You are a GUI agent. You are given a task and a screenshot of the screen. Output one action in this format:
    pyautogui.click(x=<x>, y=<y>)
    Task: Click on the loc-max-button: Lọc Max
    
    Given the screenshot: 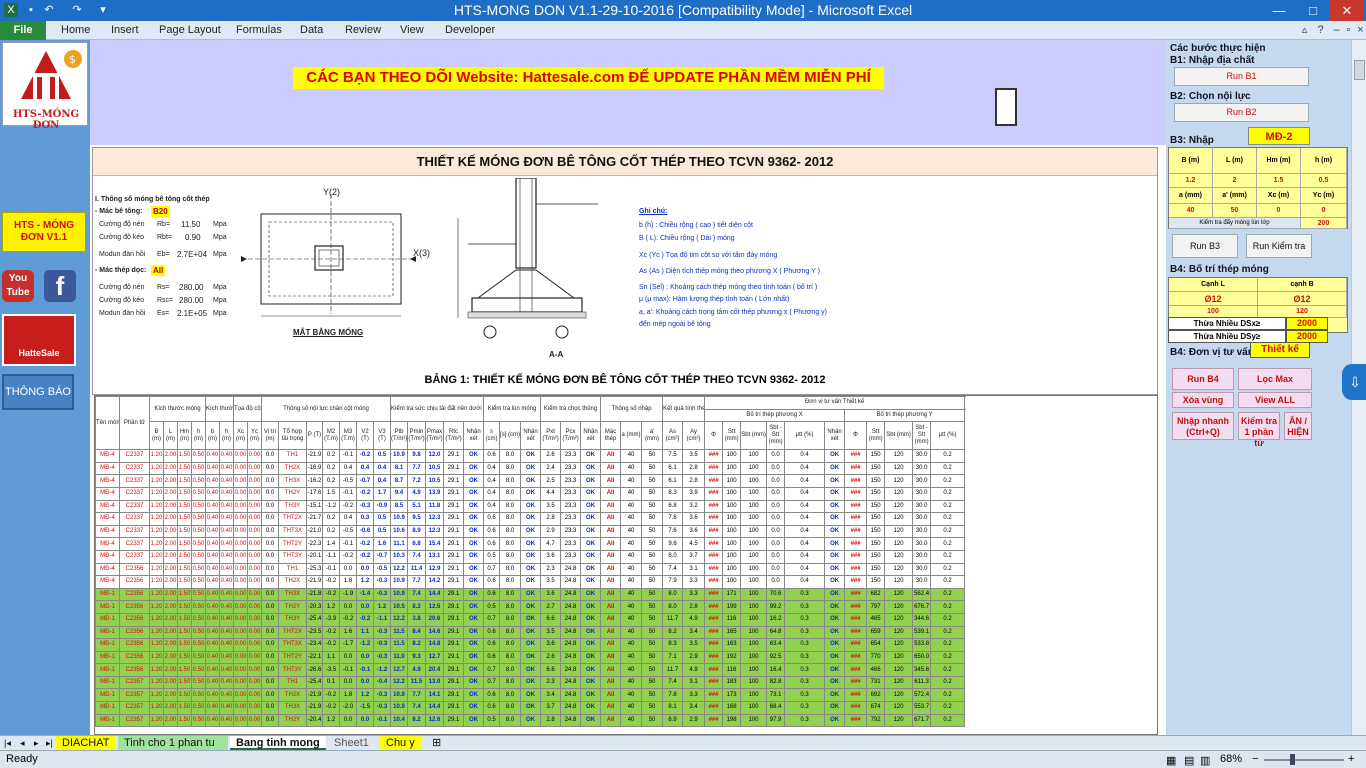 What is the action you would take?
    pyautogui.click(x=1275, y=379)
    